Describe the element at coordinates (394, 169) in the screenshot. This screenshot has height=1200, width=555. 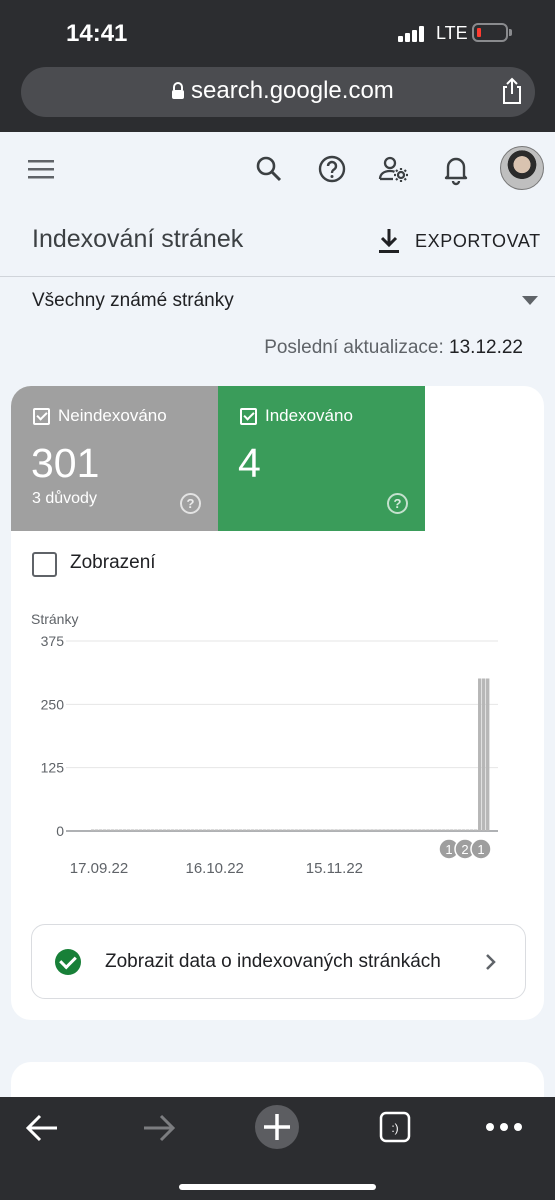
I see `manage-users-icon` at that location.